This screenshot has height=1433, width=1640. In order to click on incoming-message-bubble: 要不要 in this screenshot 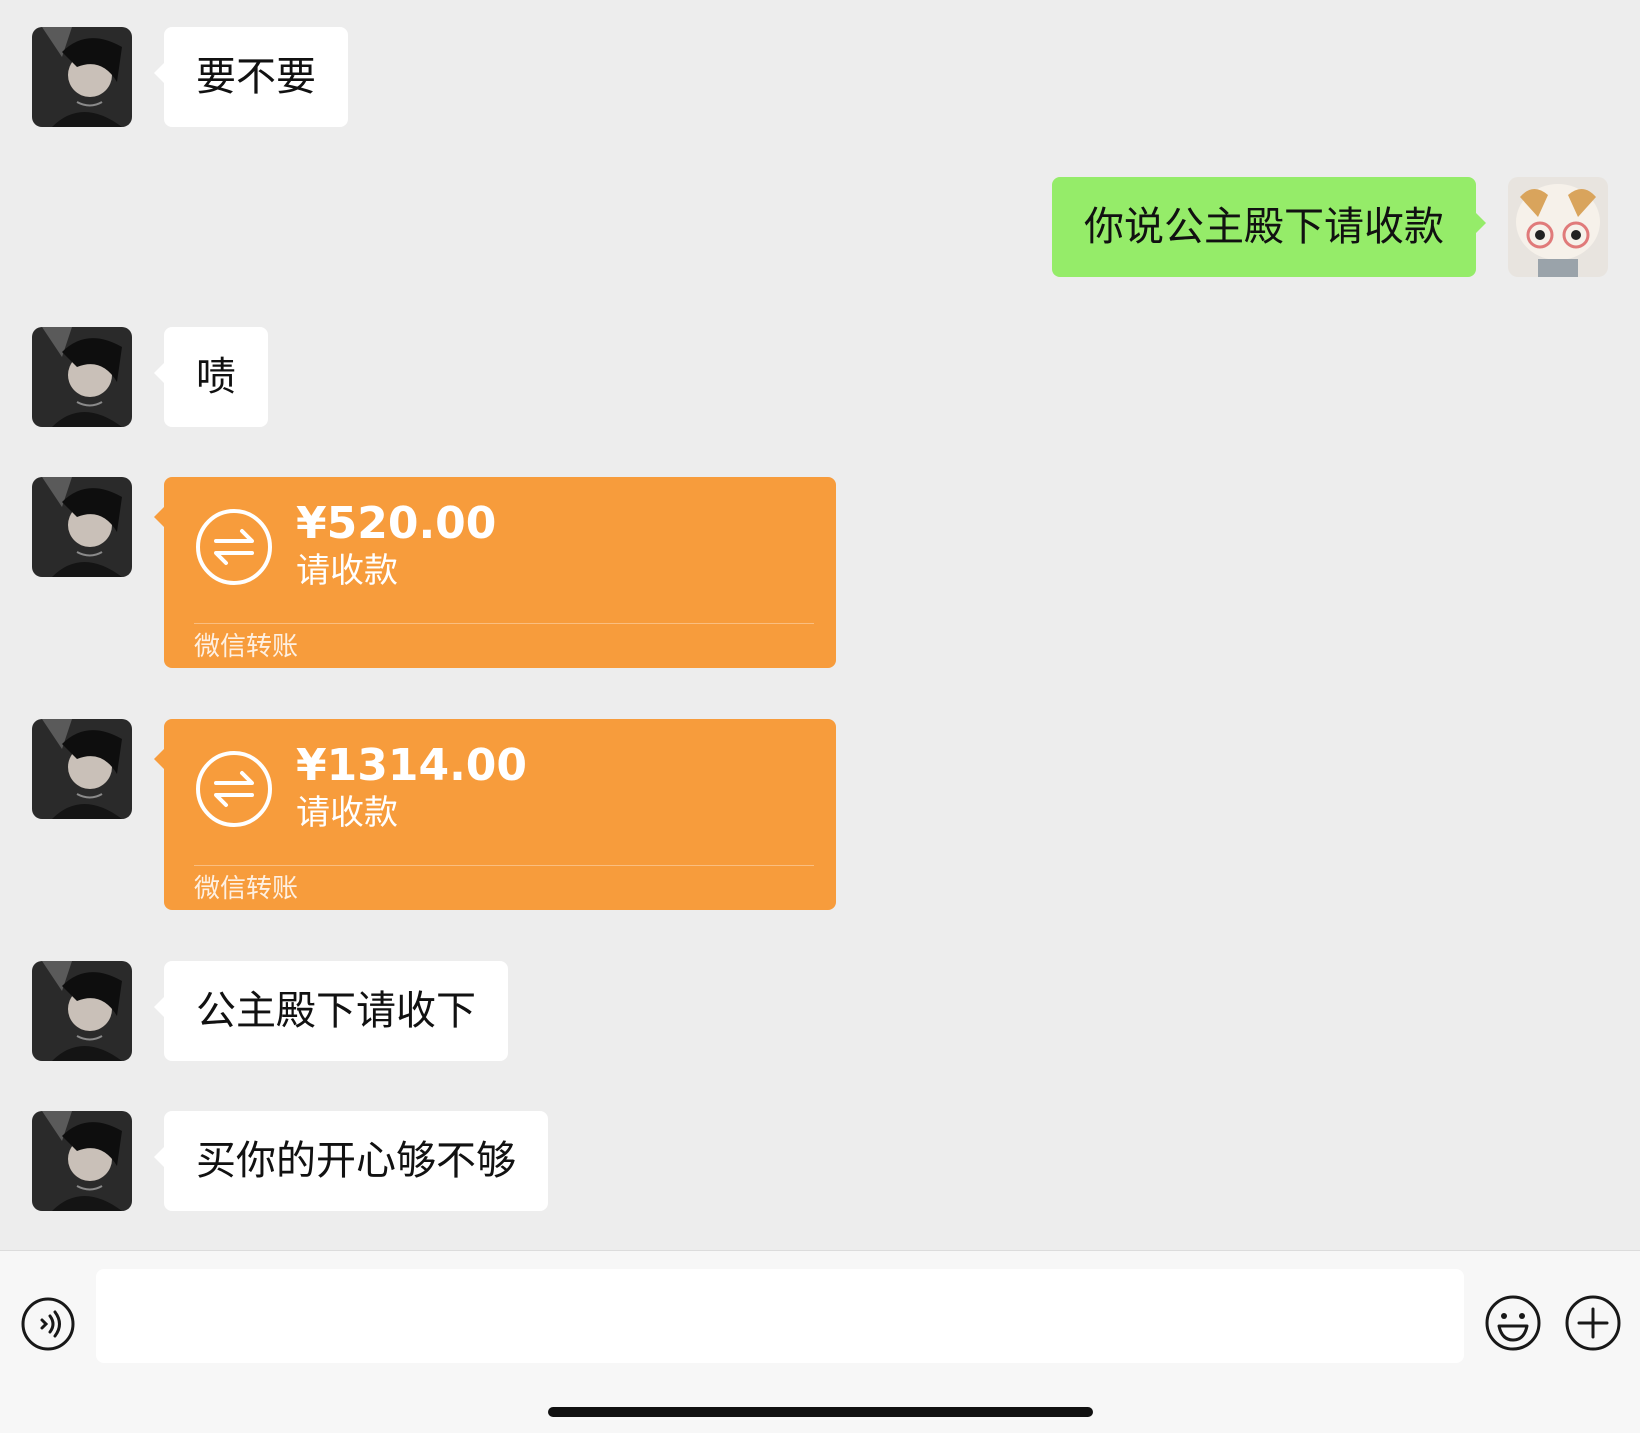, I will do `click(251, 77)`.